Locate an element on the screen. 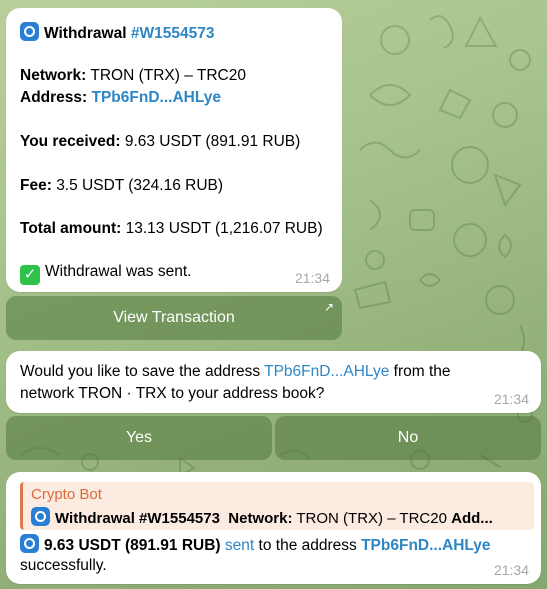 The width and height of the screenshot is (547, 589). save-address-text-line2: network TRON · TRX to your address book? is located at coordinates (172, 393).